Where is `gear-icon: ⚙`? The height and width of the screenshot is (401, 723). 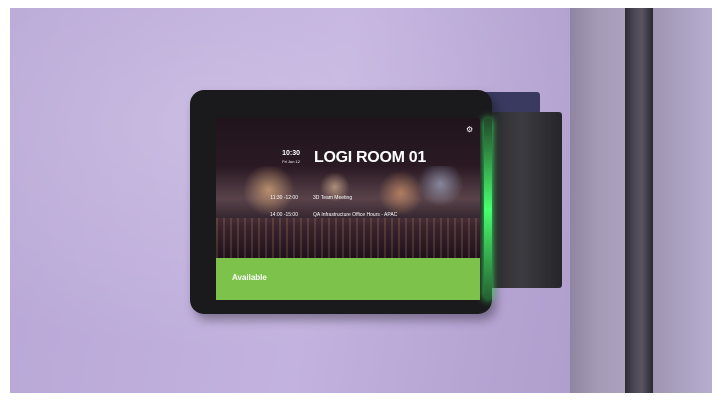
gear-icon: ⚙ is located at coordinates (469, 130).